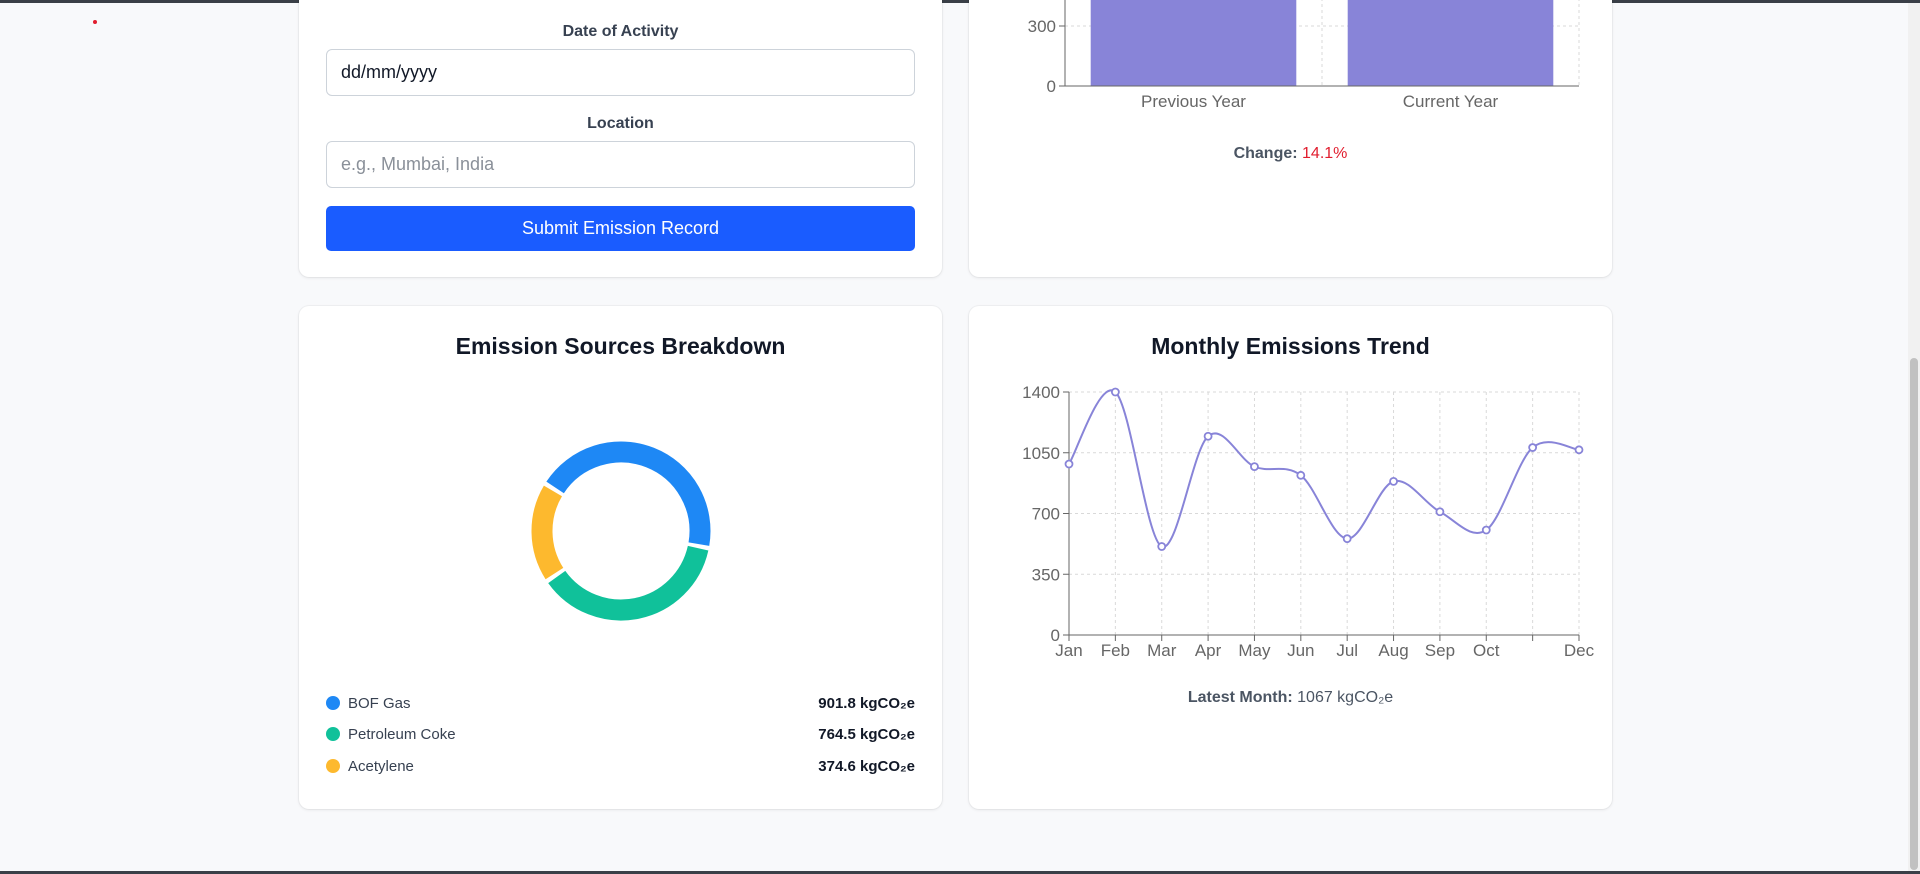  What do you see at coordinates (1068, 650) in the screenshot?
I see `x-tick-label: Jan` at bounding box center [1068, 650].